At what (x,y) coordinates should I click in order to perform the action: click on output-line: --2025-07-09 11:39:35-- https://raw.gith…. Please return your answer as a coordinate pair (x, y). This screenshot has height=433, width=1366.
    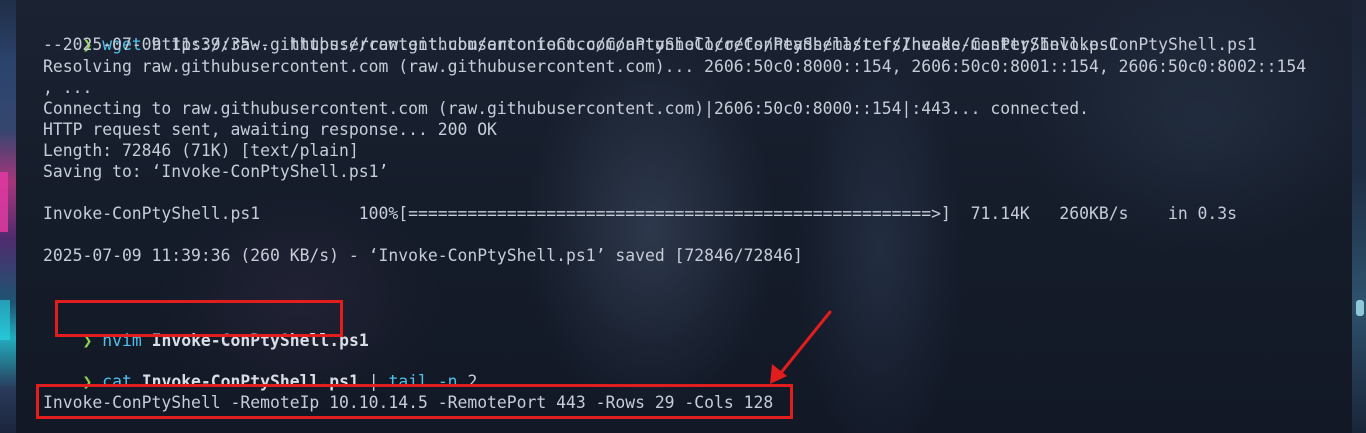
    Looking at the image, I should click on (650, 44).